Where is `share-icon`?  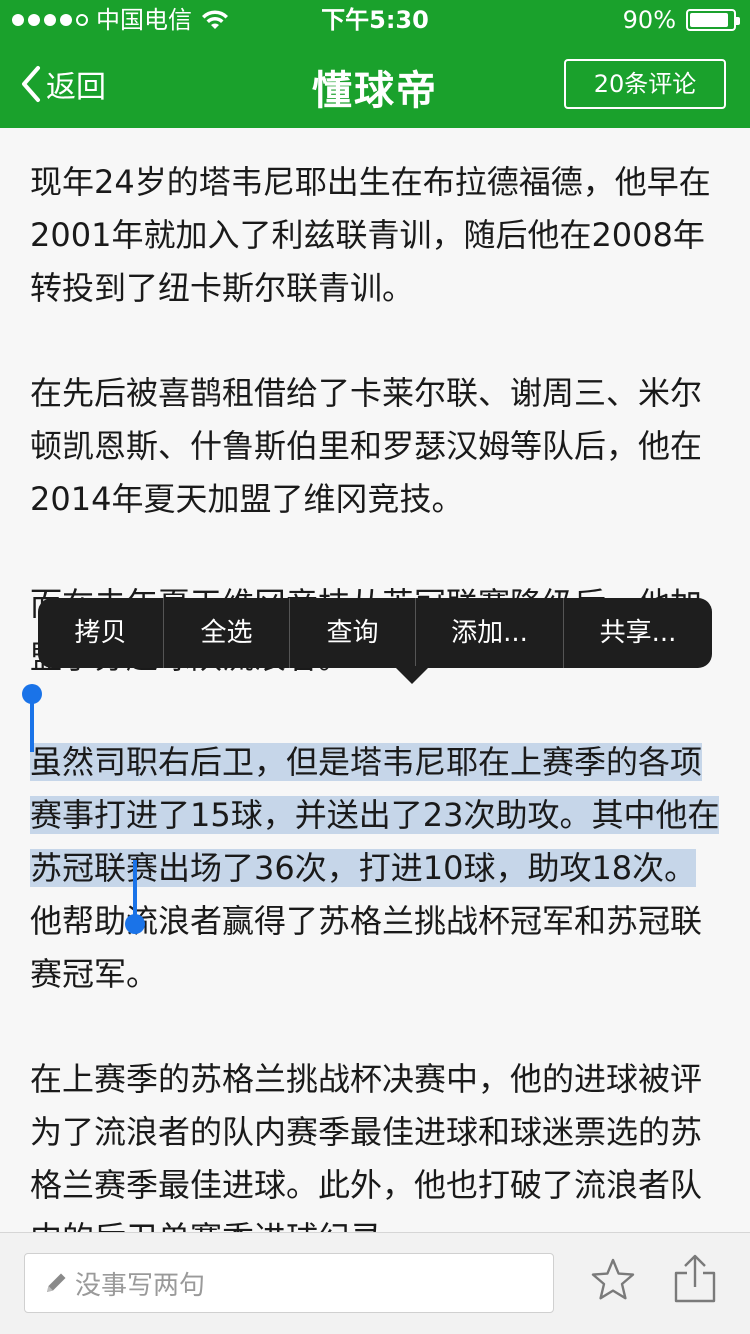 share-icon is located at coordinates (695, 1279).